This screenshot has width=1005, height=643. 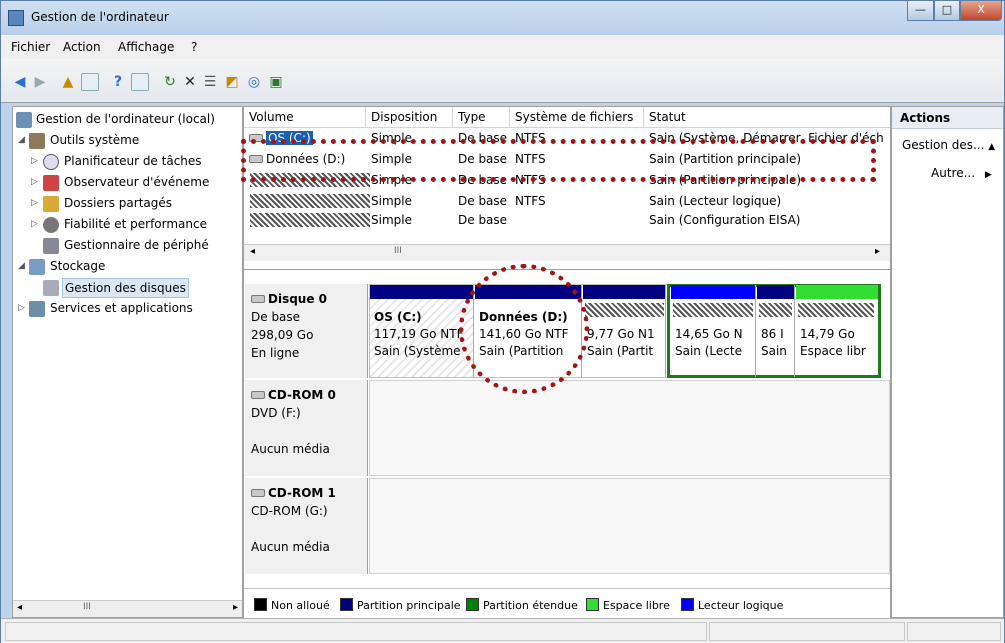 What do you see at coordinates (567, 252) in the screenshot?
I see `volume-list-scrollbar: ◂ III ▸` at bounding box center [567, 252].